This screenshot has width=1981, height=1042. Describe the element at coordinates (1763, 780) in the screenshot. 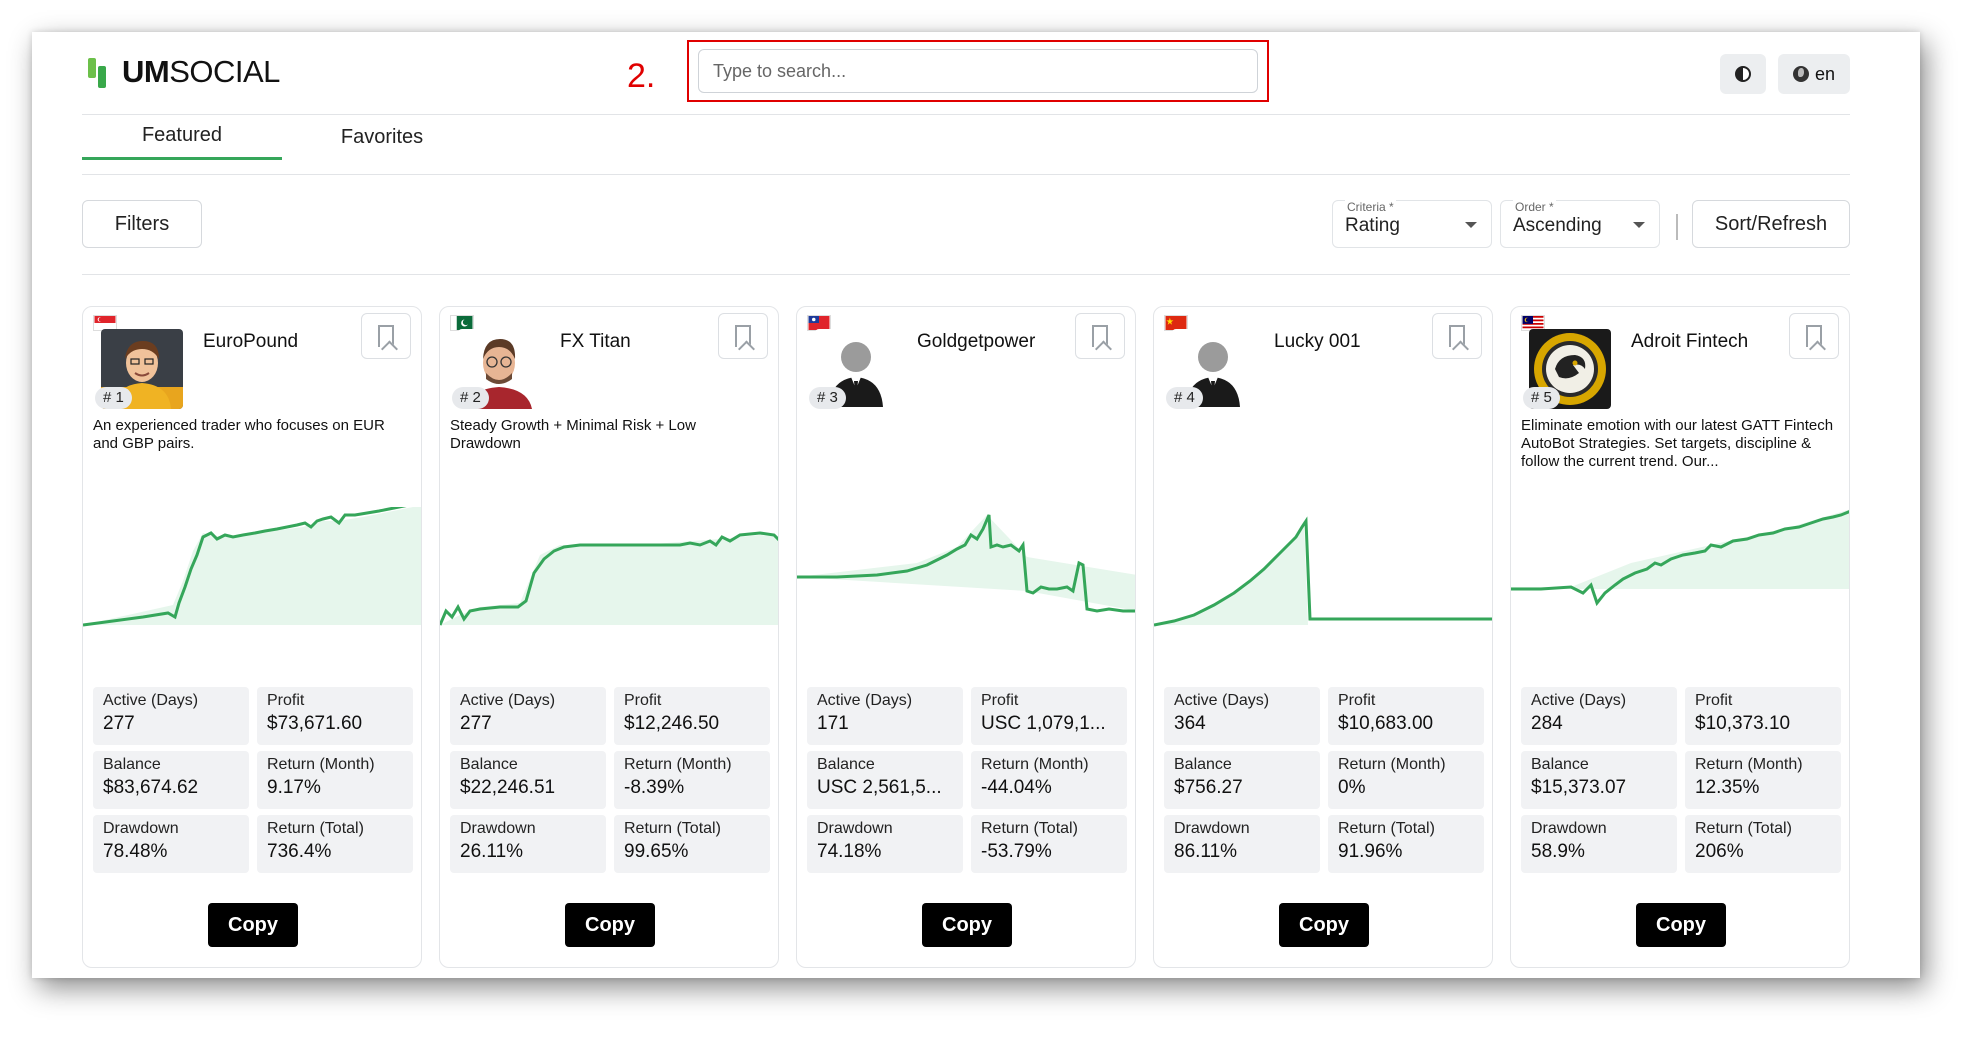

I see `stat-return-month: Return (Month) 12.35%` at that location.